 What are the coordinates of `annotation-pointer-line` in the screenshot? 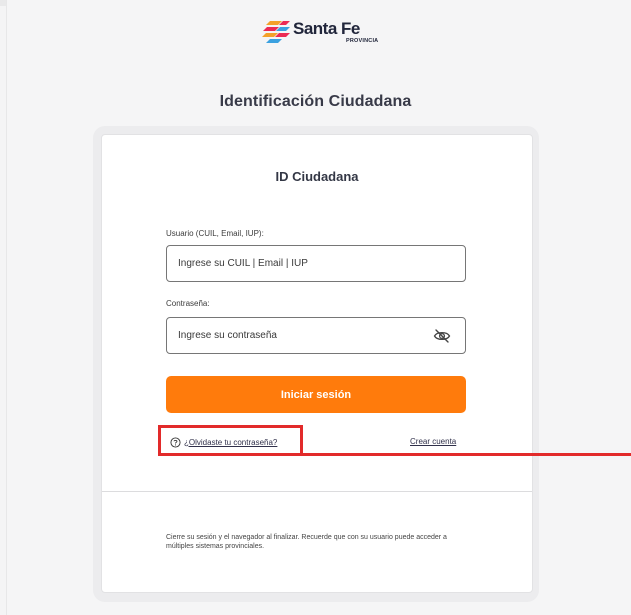 It's located at (467, 454).